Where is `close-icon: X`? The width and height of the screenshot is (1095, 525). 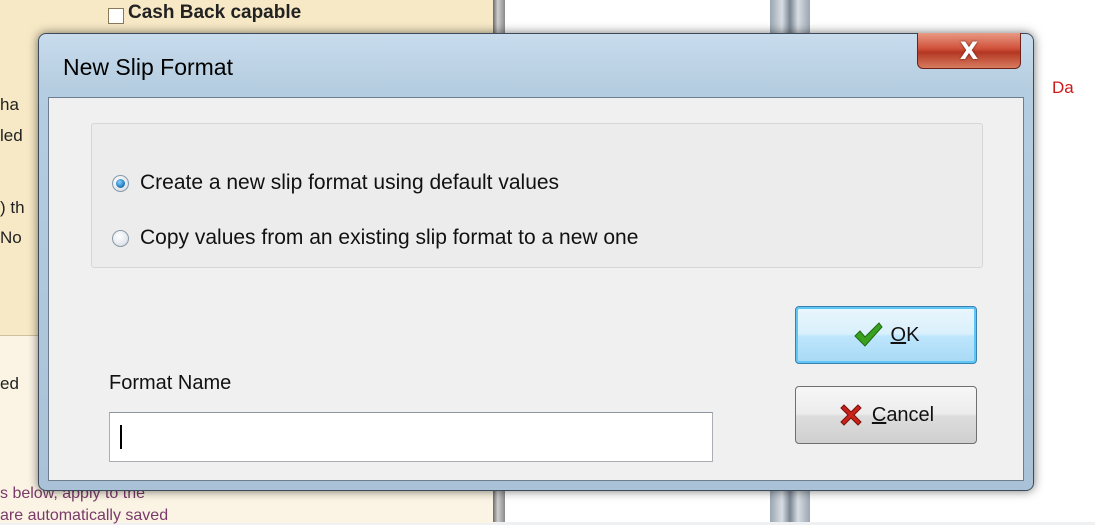
close-icon: X is located at coordinates (969, 50).